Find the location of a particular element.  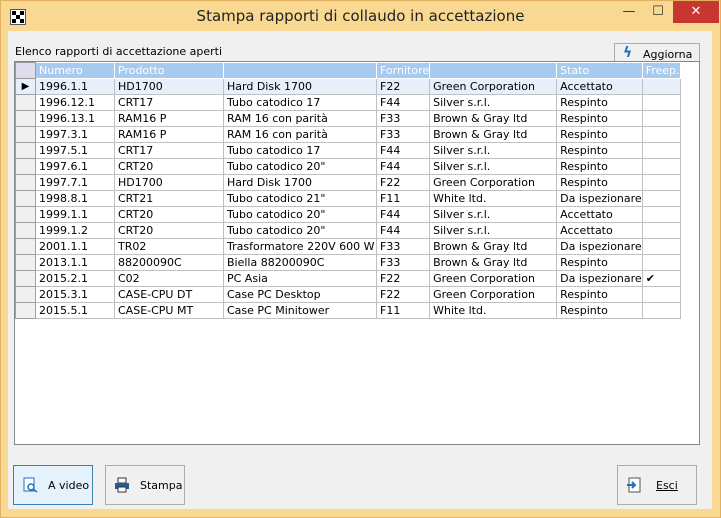

table-cell: Case PC Desktop is located at coordinates (300, 294).